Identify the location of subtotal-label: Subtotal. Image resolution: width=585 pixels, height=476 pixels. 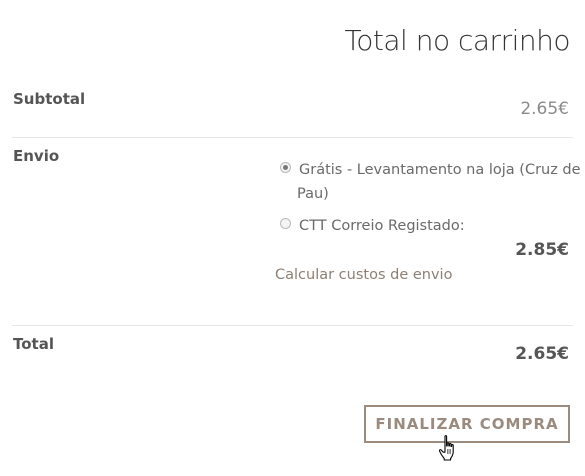
(49, 99).